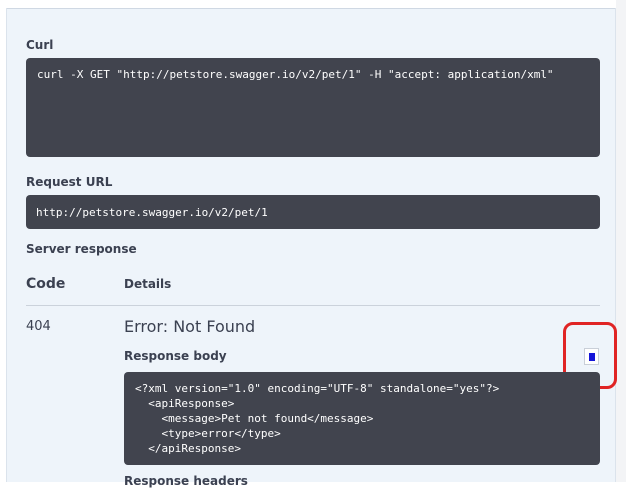 This screenshot has height=488, width=626. Describe the element at coordinates (313, 212) in the screenshot. I see `request-url-block: http://petstore.swagger.io/v2/pet/1` at that location.